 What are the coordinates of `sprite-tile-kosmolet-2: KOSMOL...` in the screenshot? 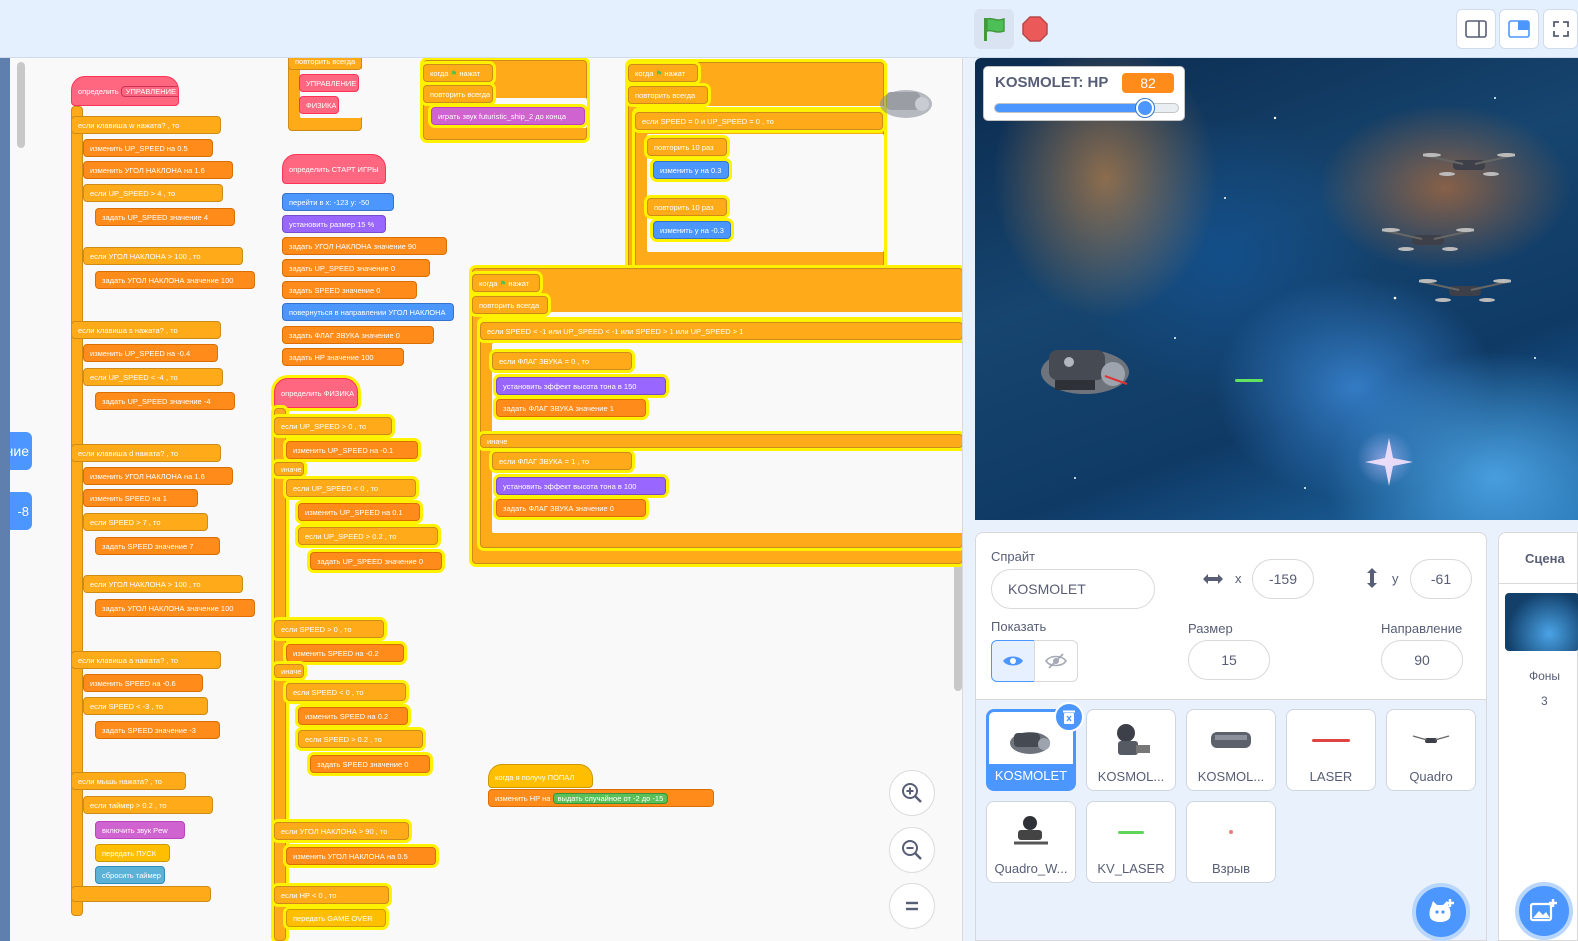 It's located at (1131, 750).